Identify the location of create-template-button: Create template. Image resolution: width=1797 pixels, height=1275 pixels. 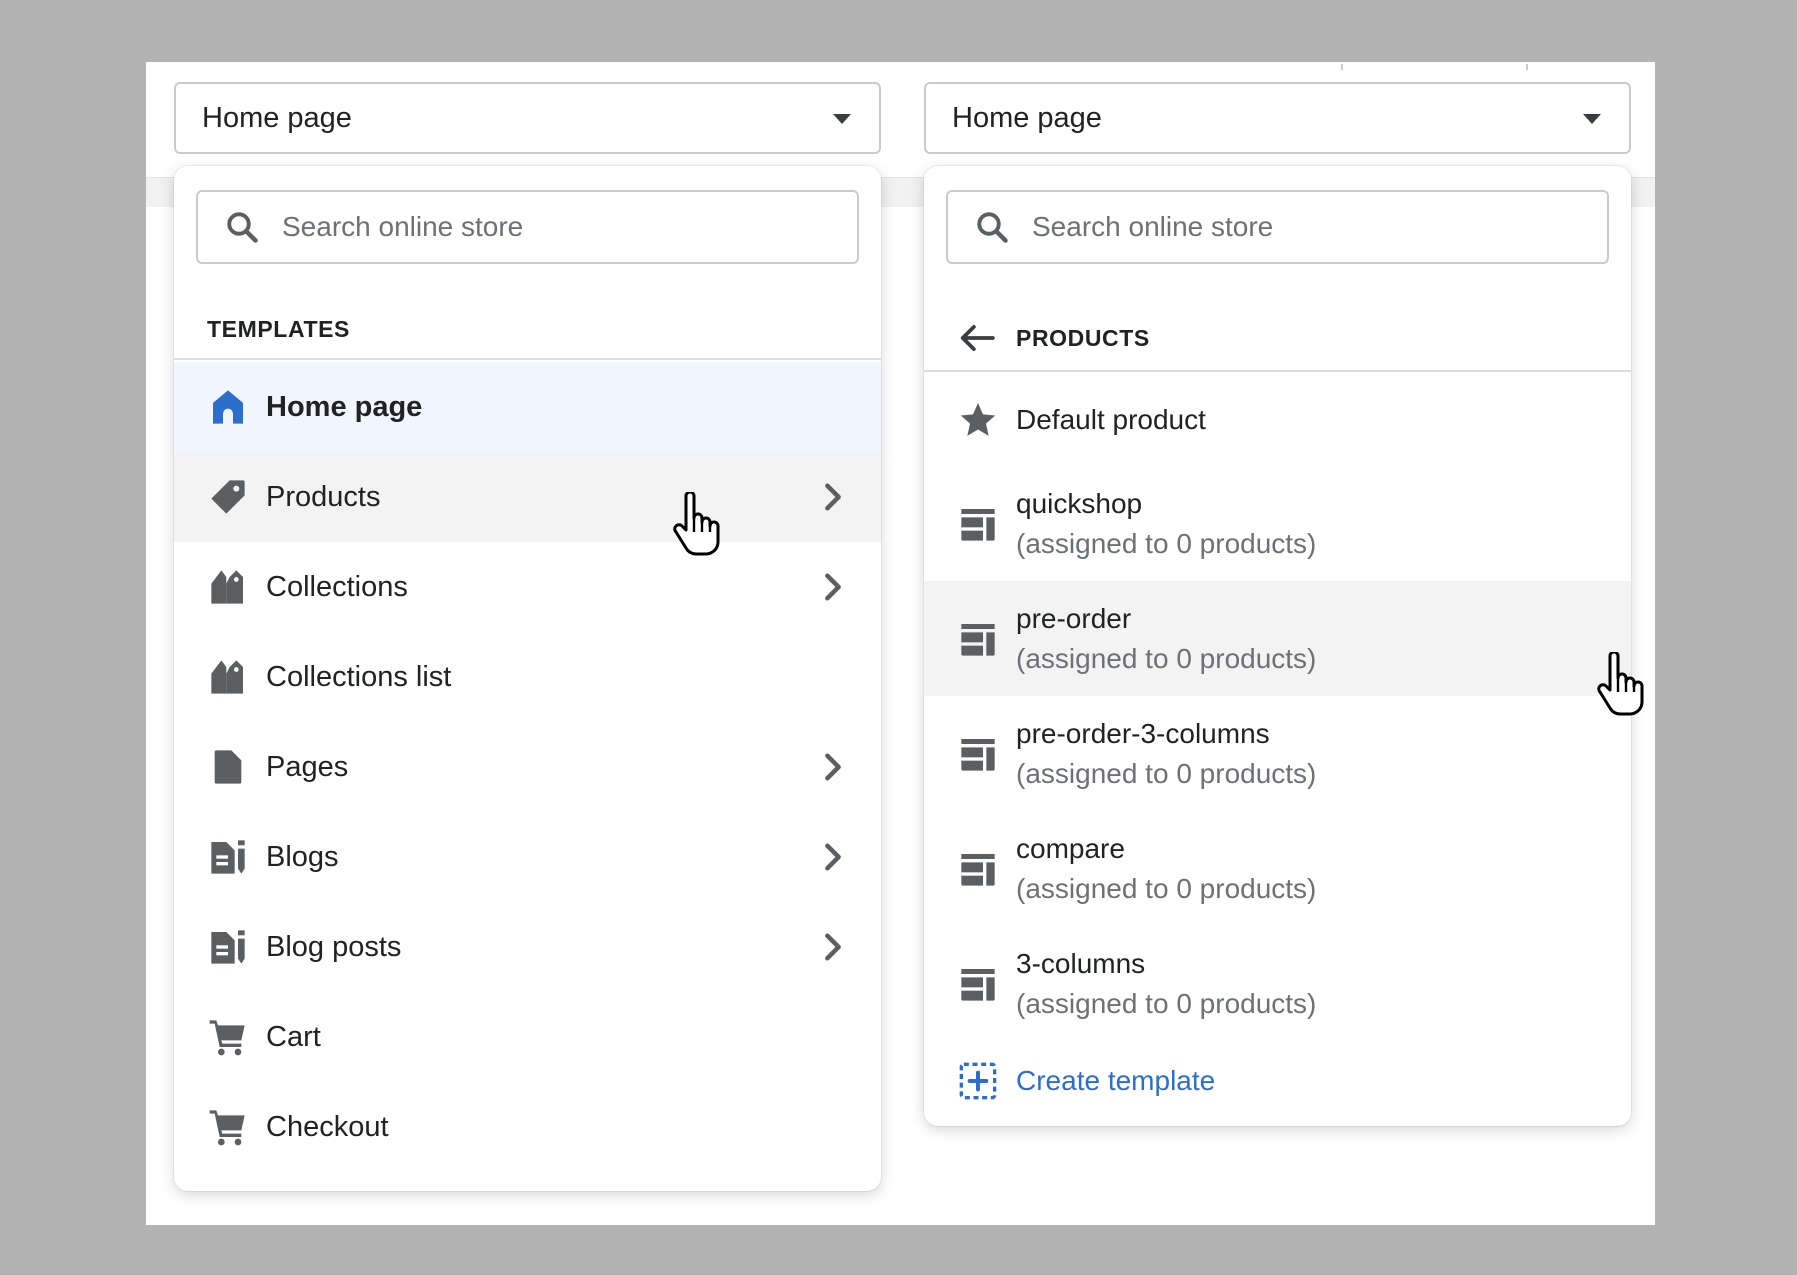
(1277, 1081).